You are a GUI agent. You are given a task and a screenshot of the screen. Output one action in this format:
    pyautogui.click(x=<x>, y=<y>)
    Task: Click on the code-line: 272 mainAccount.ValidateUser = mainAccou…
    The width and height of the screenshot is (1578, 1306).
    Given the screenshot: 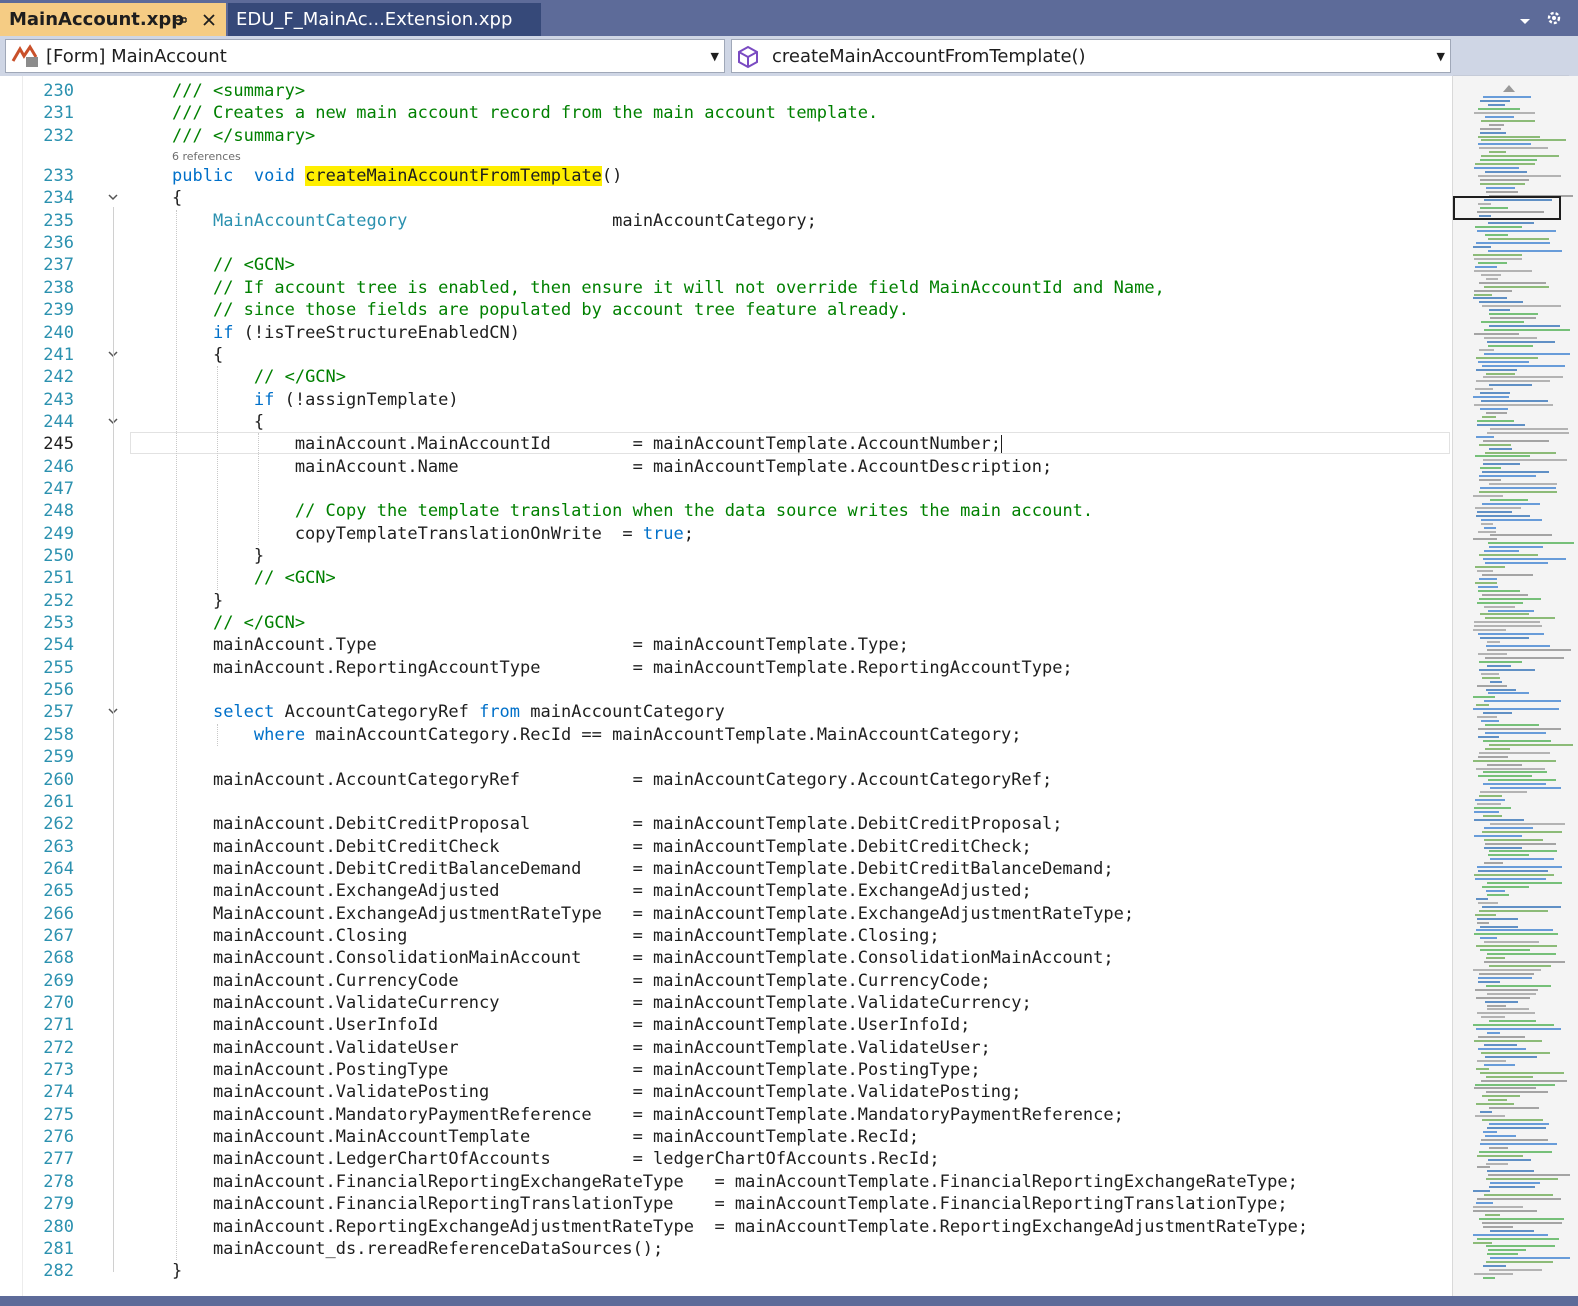 What is the action you would take?
    pyautogui.click(x=726, y=1048)
    